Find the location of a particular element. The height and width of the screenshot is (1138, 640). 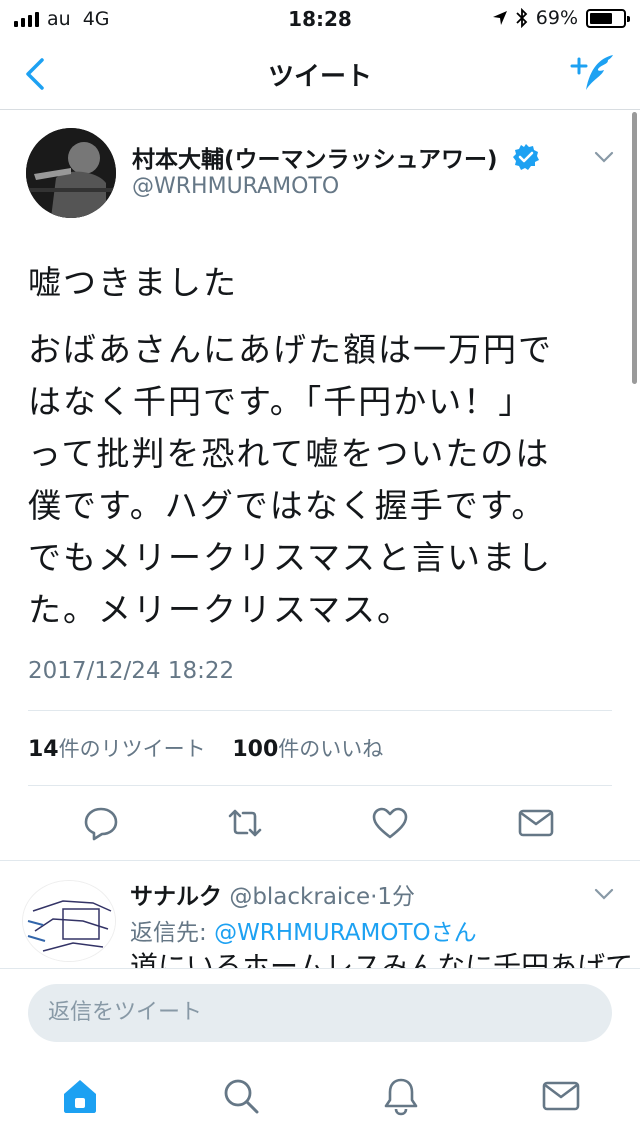

separator is located at coordinates (320, 860).